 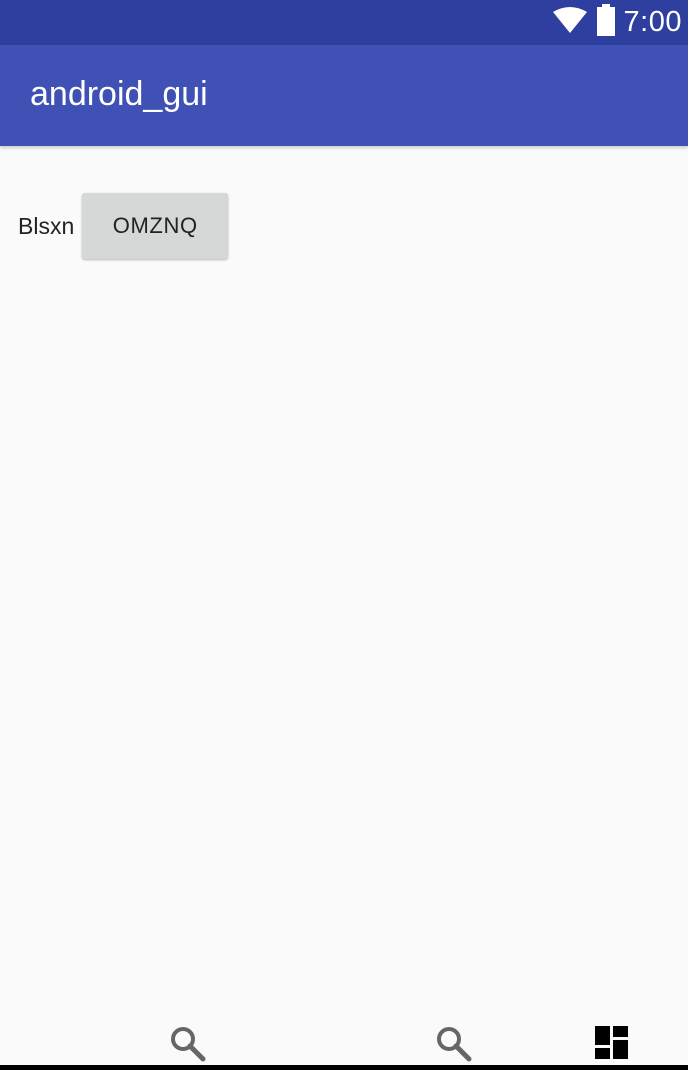 What do you see at coordinates (344, 1067) in the screenshot?
I see `bottom-edge` at bounding box center [344, 1067].